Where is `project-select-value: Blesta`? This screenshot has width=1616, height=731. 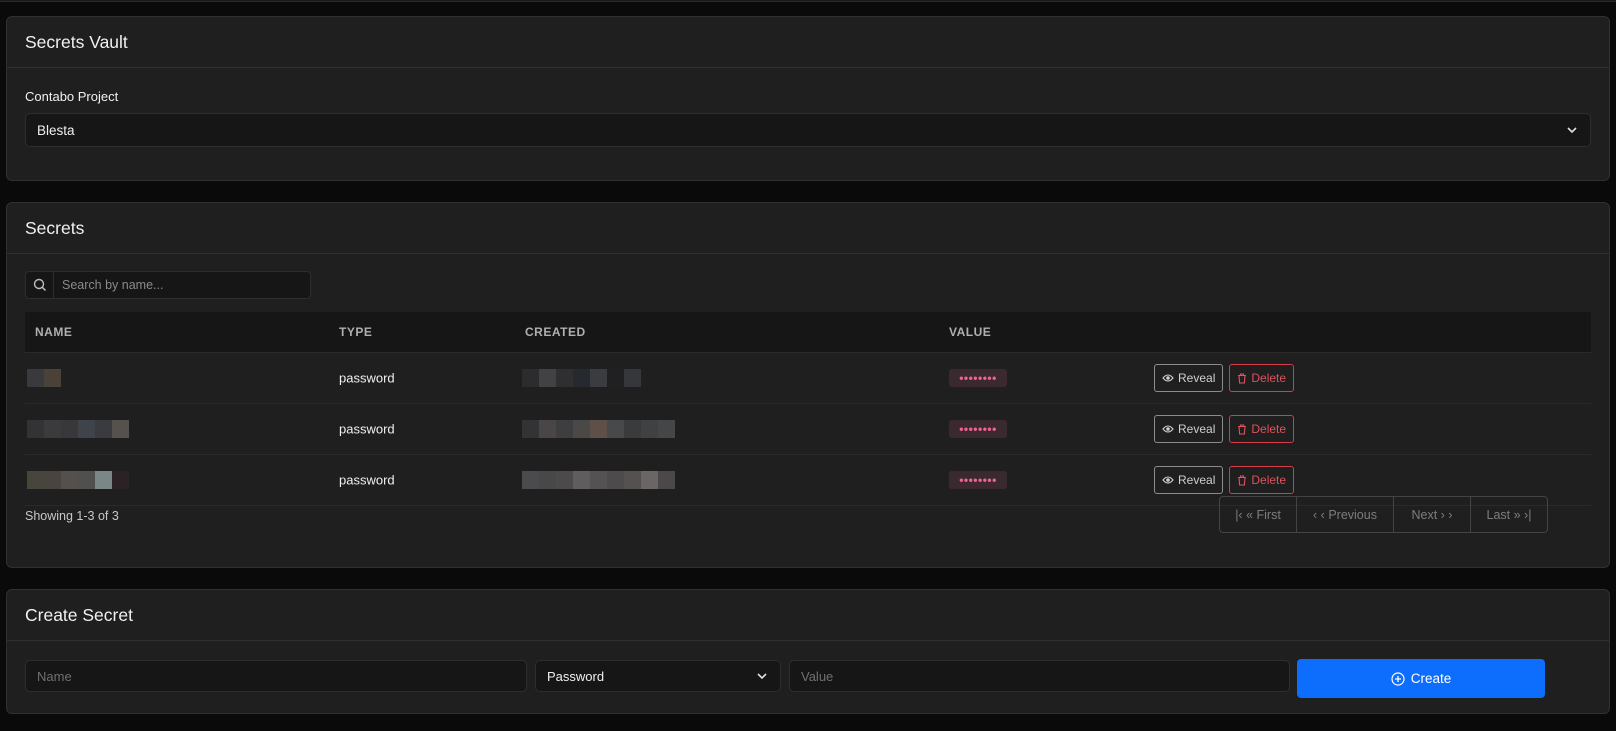 project-select-value: Blesta is located at coordinates (56, 130).